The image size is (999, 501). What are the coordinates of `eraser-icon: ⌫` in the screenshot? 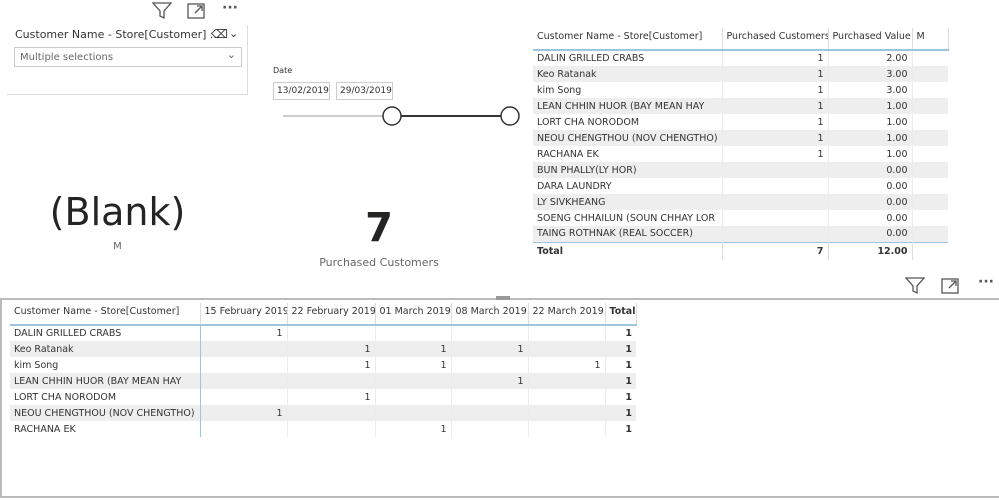 It's located at (219, 34).